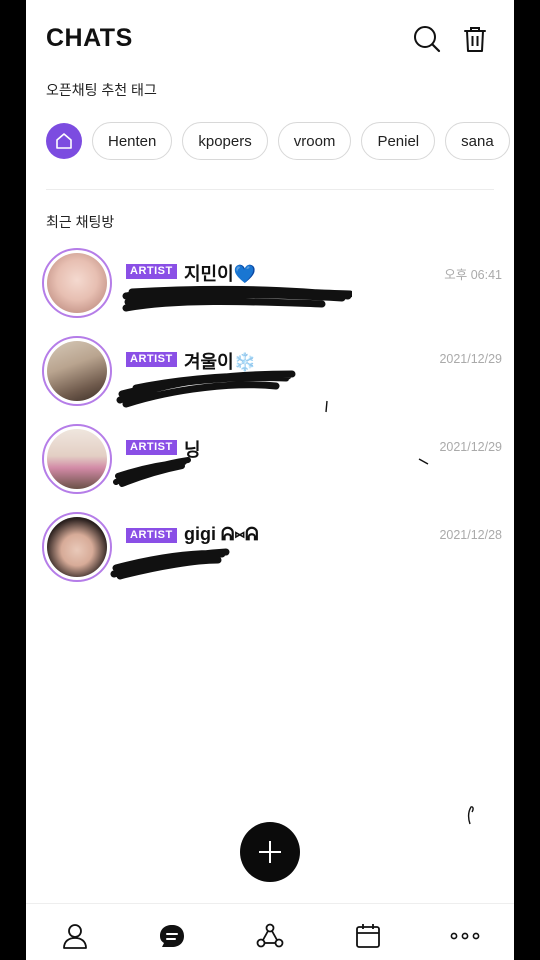 The width and height of the screenshot is (540, 960). I want to click on chat-time: 2021/12/28, so click(470, 535).